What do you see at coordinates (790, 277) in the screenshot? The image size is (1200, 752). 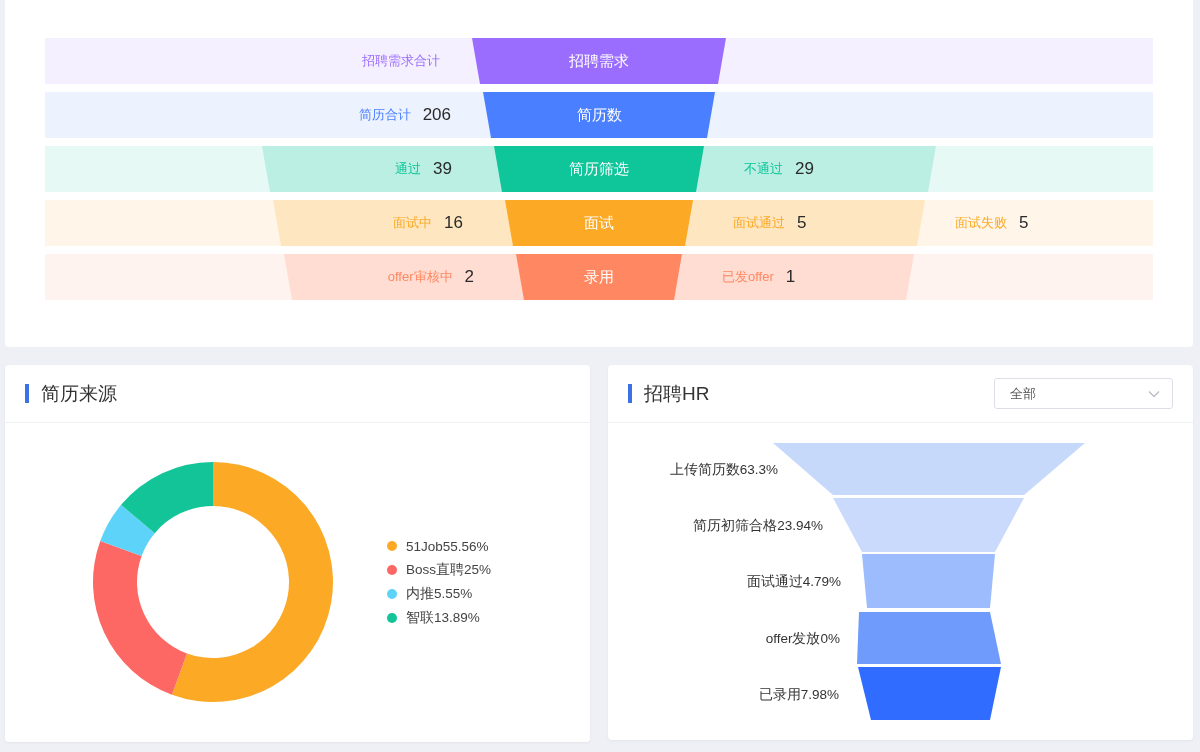 I see `segment-count: 1` at bounding box center [790, 277].